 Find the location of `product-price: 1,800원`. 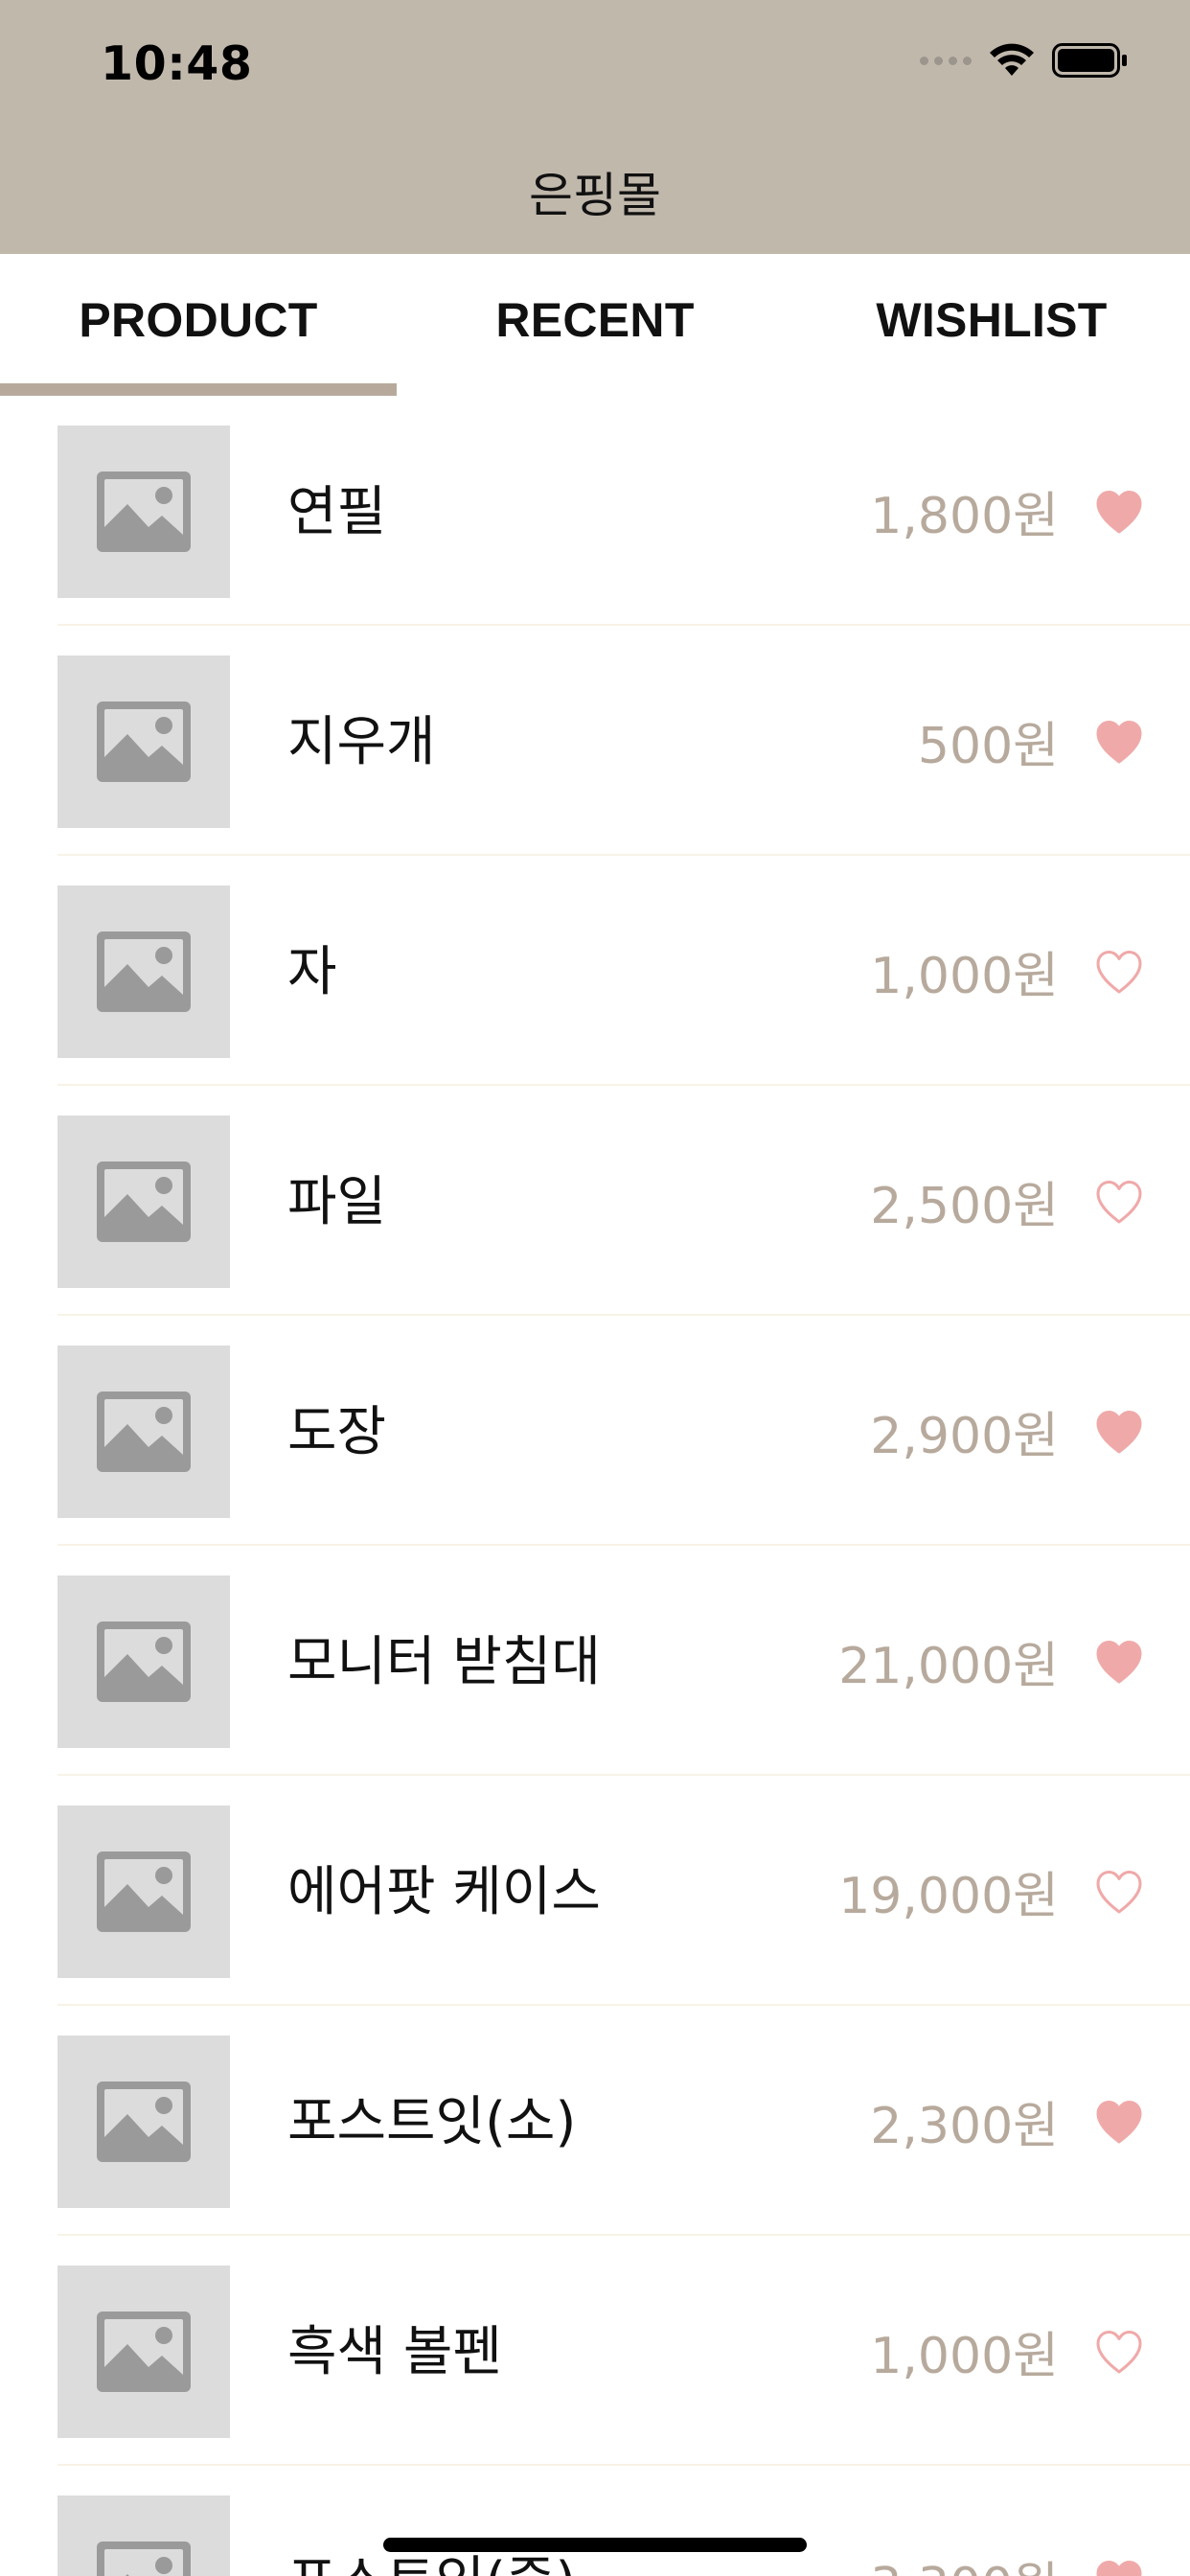

product-price: 1,800원 is located at coordinates (965, 516).